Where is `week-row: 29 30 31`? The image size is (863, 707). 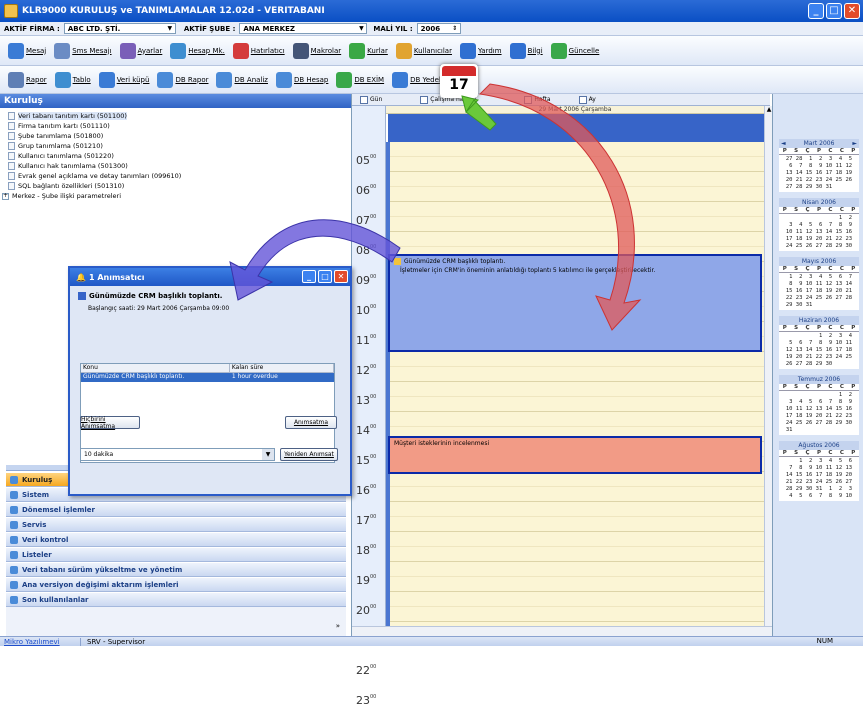
week-row: 29 30 31 is located at coordinates (819, 305).